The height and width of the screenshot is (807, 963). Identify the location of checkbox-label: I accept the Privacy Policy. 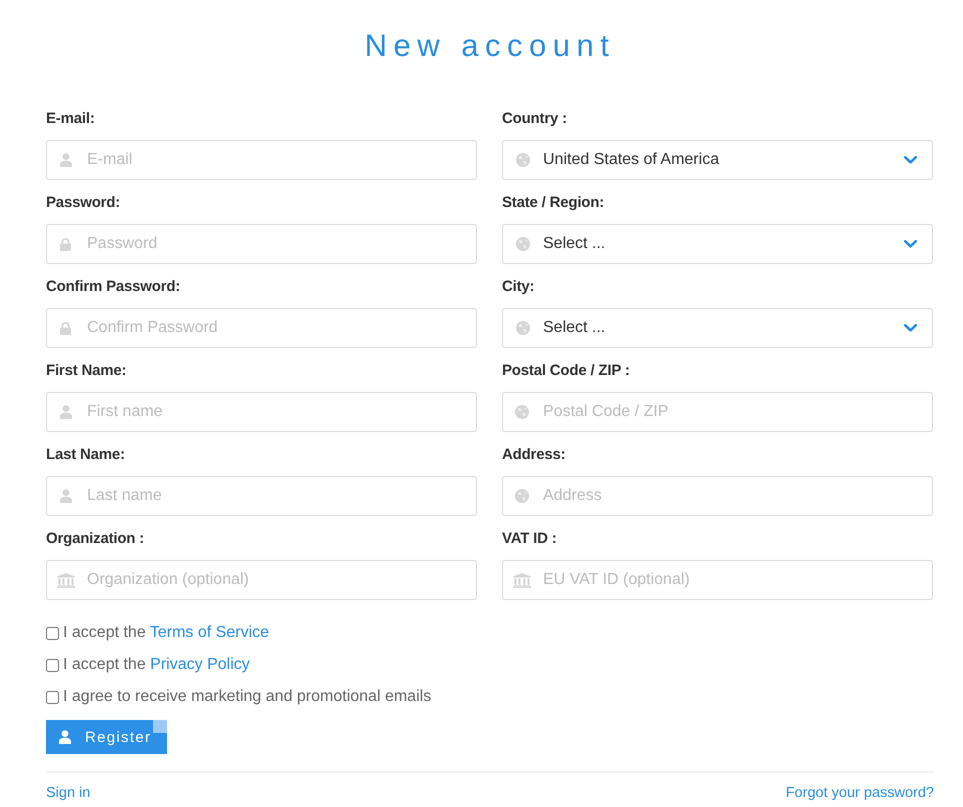
(156, 665).